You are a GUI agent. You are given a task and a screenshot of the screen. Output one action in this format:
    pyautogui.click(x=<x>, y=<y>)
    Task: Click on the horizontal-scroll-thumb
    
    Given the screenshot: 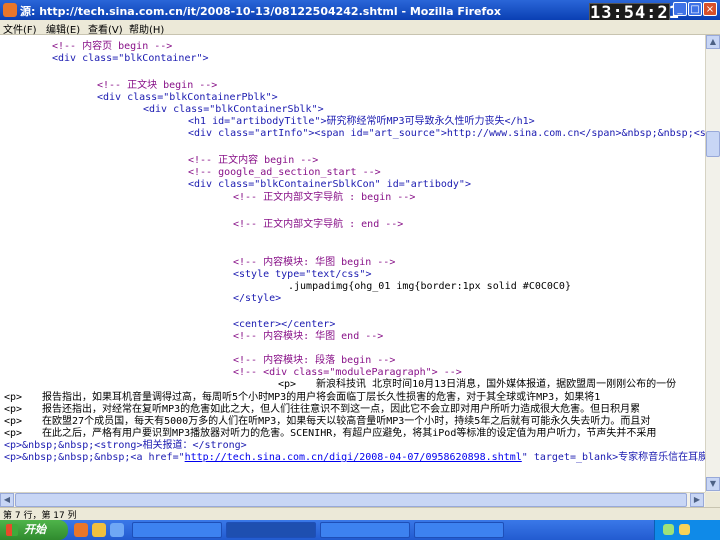 What is the action you would take?
    pyautogui.click(x=351, y=500)
    